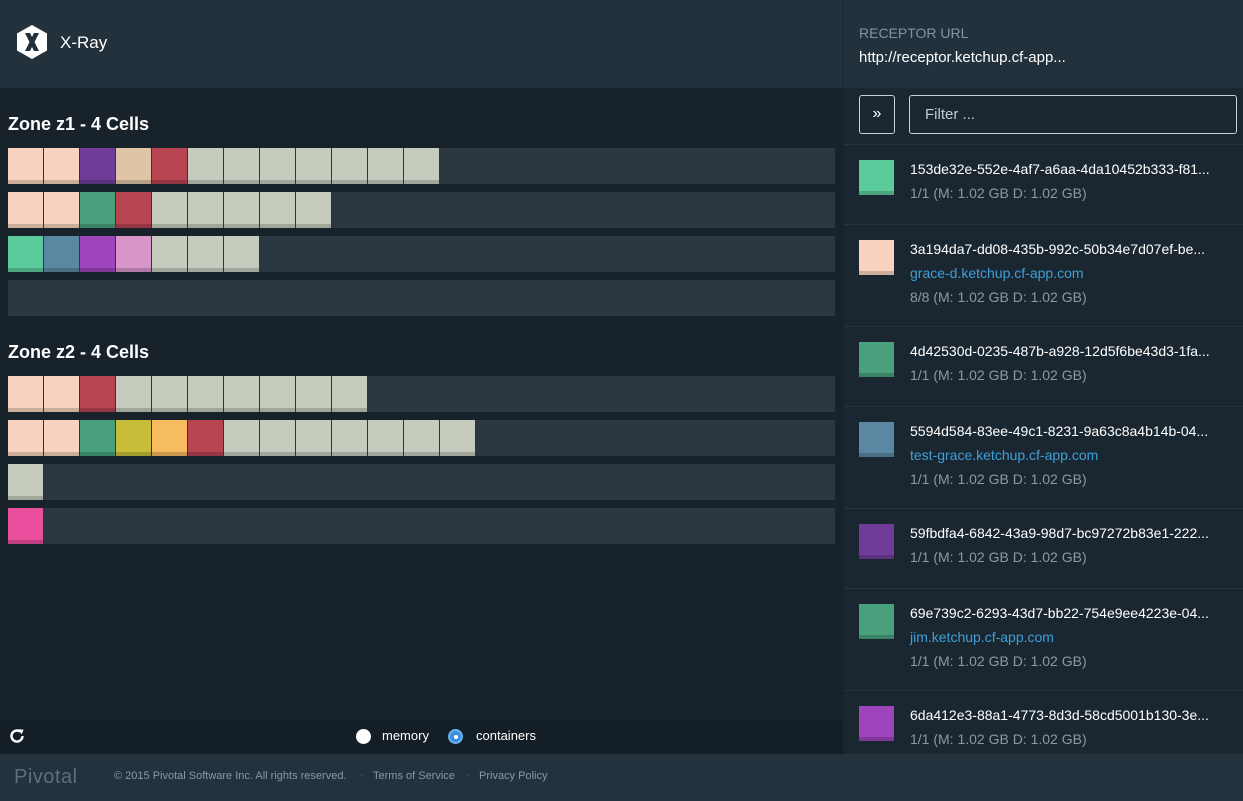  What do you see at coordinates (421, 44) in the screenshot?
I see `app-header: X-Ray` at bounding box center [421, 44].